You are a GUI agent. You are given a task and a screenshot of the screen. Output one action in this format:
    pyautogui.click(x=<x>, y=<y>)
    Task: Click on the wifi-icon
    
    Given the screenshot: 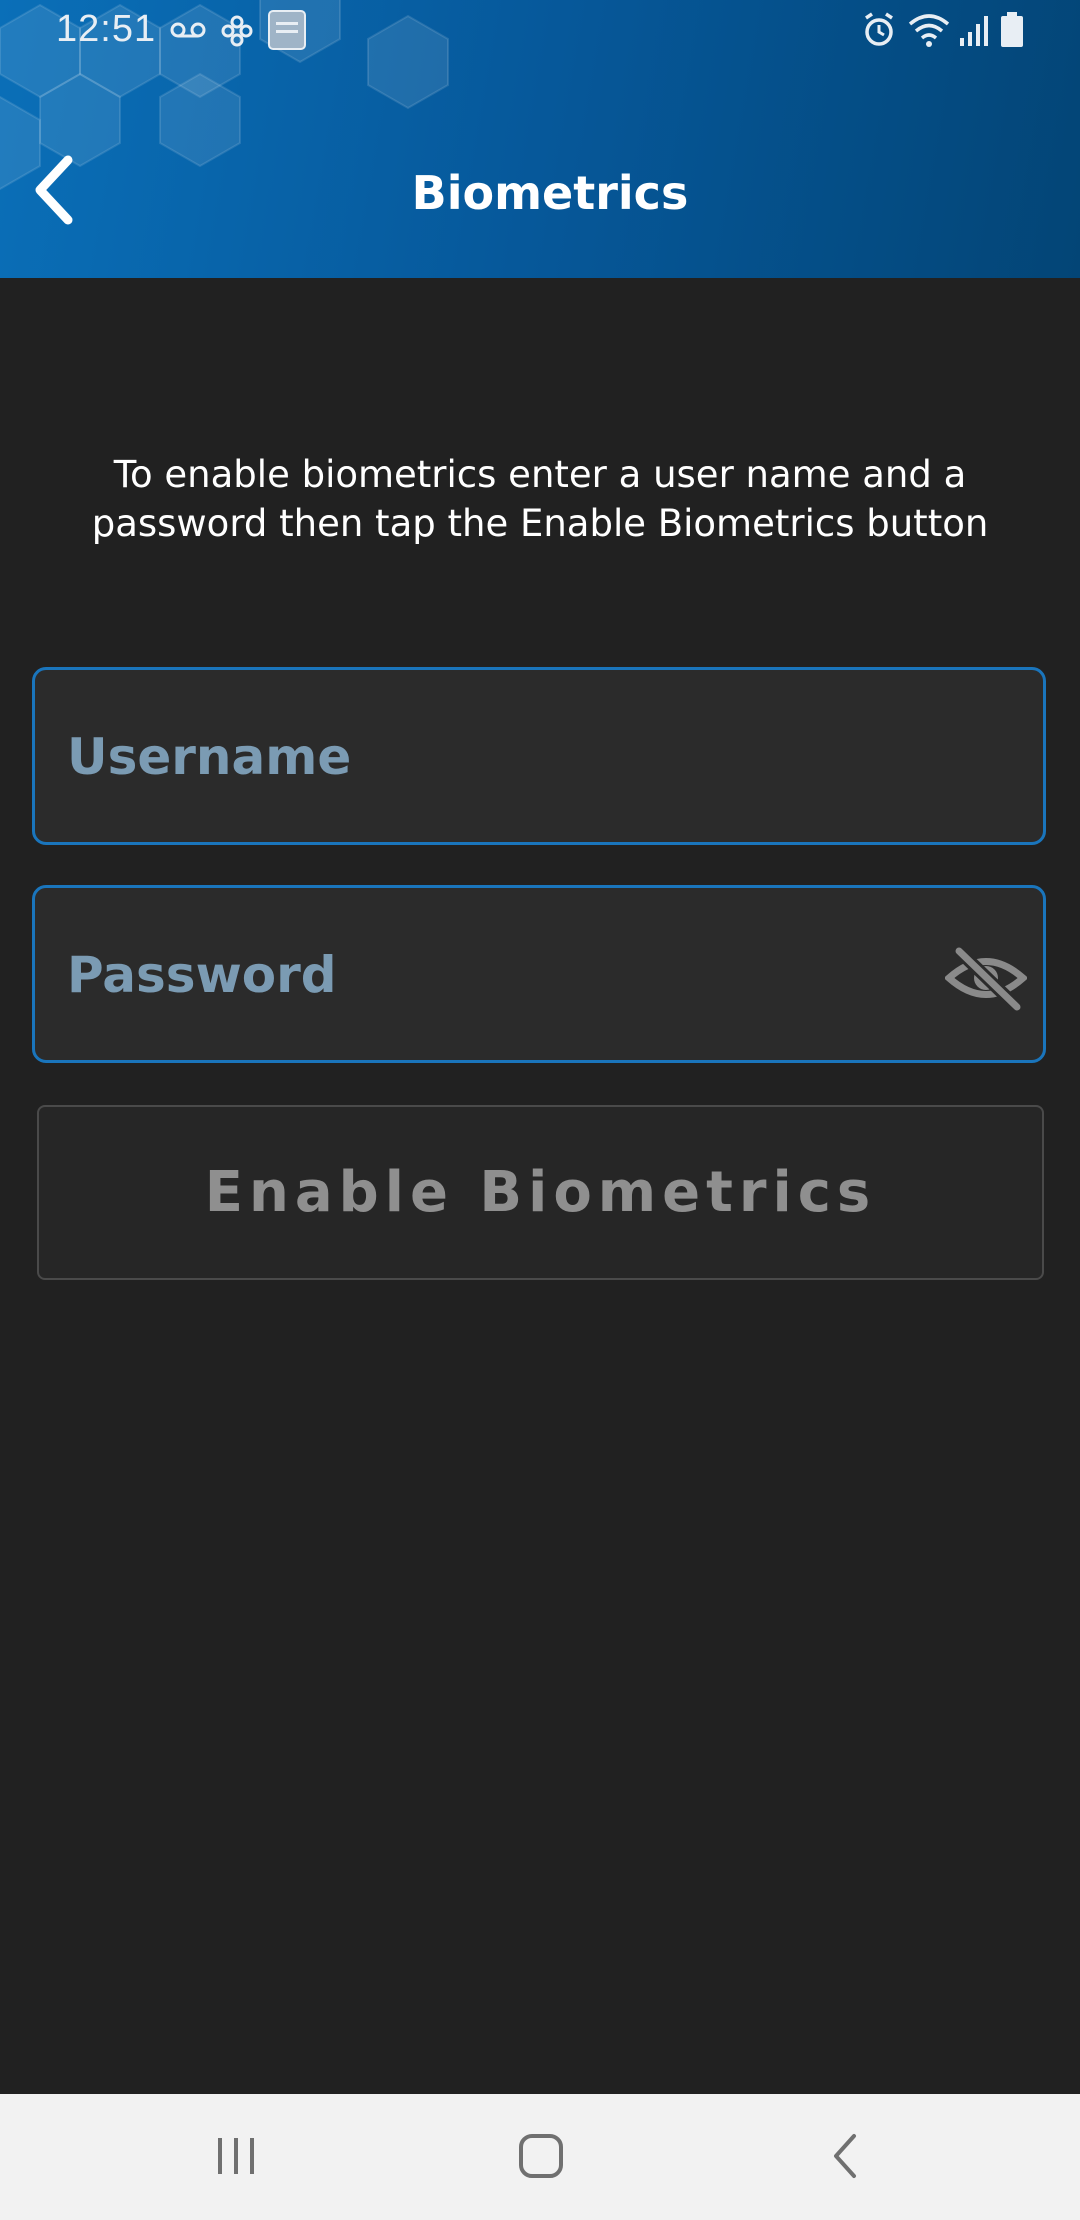 What is the action you would take?
    pyautogui.click(x=929, y=30)
    